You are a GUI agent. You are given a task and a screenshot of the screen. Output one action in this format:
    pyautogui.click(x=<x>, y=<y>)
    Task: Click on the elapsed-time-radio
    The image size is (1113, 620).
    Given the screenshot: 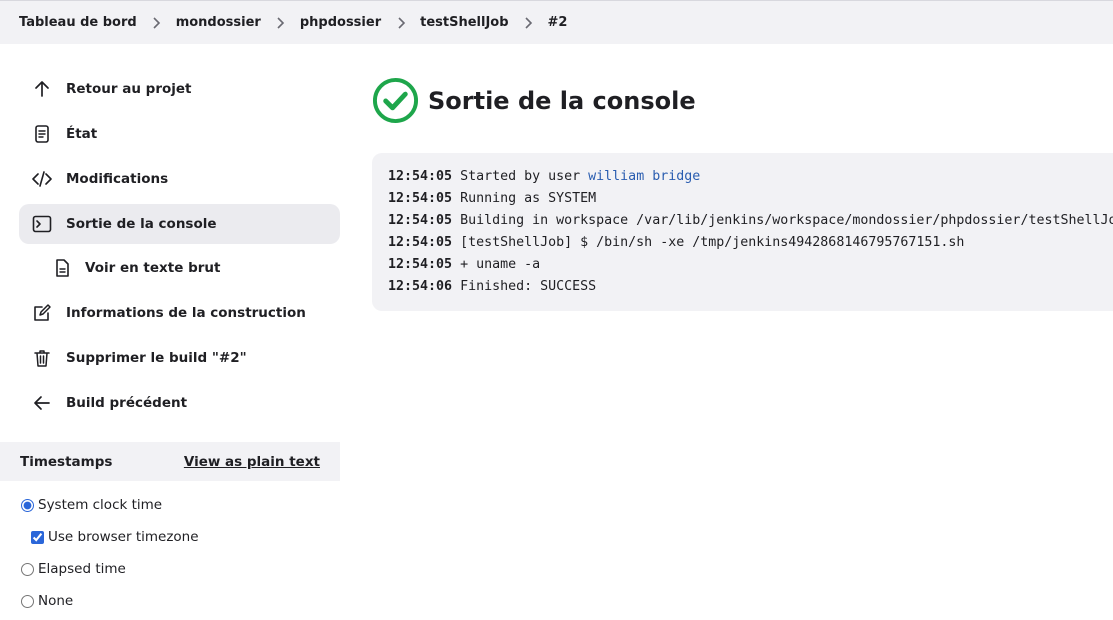 What is the action you would take?
    pyautogui.click(x=27, y=569)
    